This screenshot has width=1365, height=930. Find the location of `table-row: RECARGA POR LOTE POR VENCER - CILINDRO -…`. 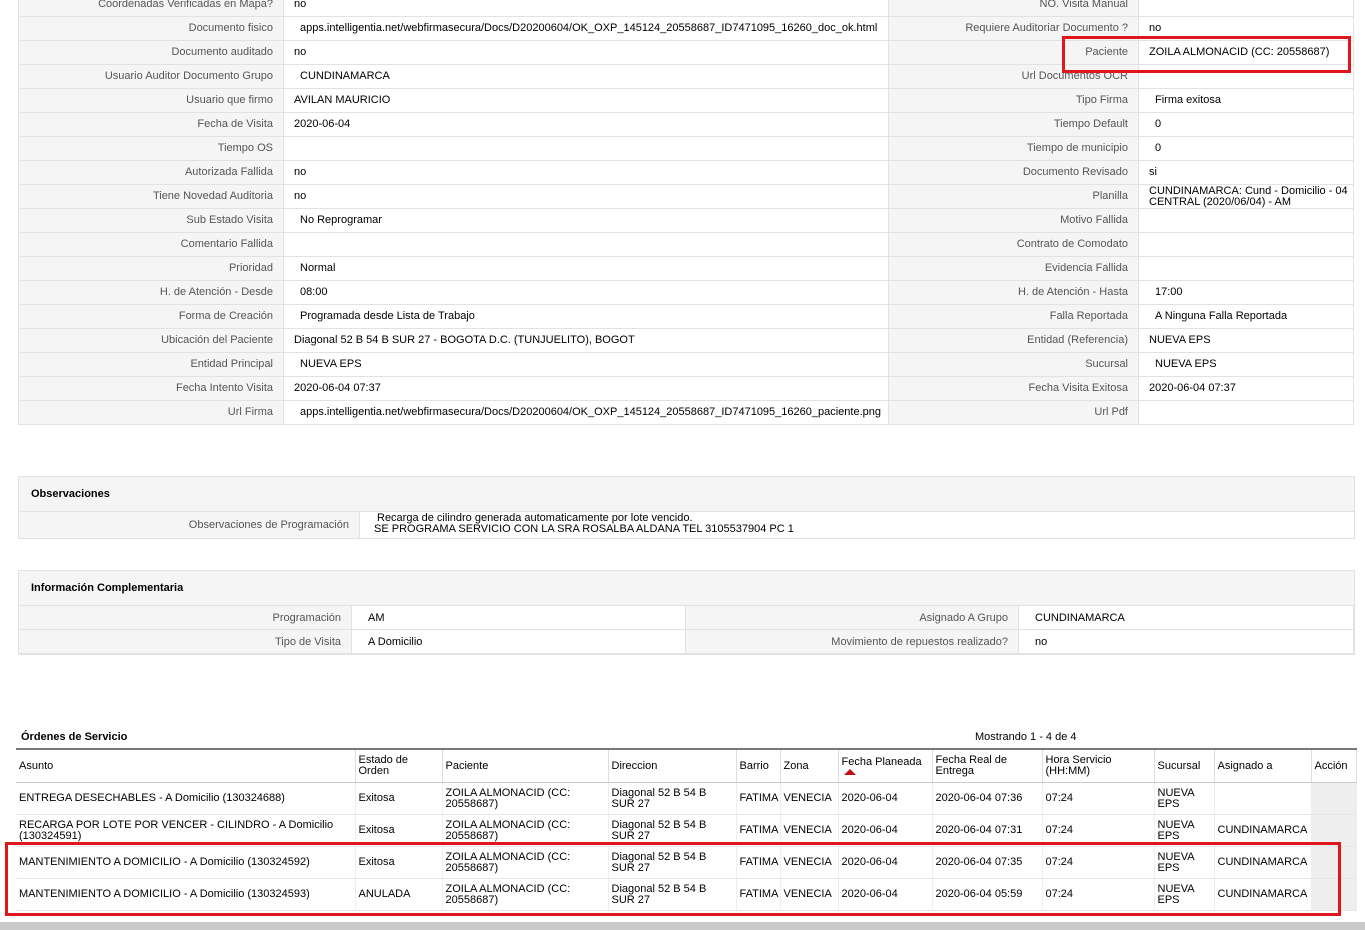

table-row: RECARGA POR LOTE POR VENCER - CILINDRO -… is located at coordinates (686, 830).